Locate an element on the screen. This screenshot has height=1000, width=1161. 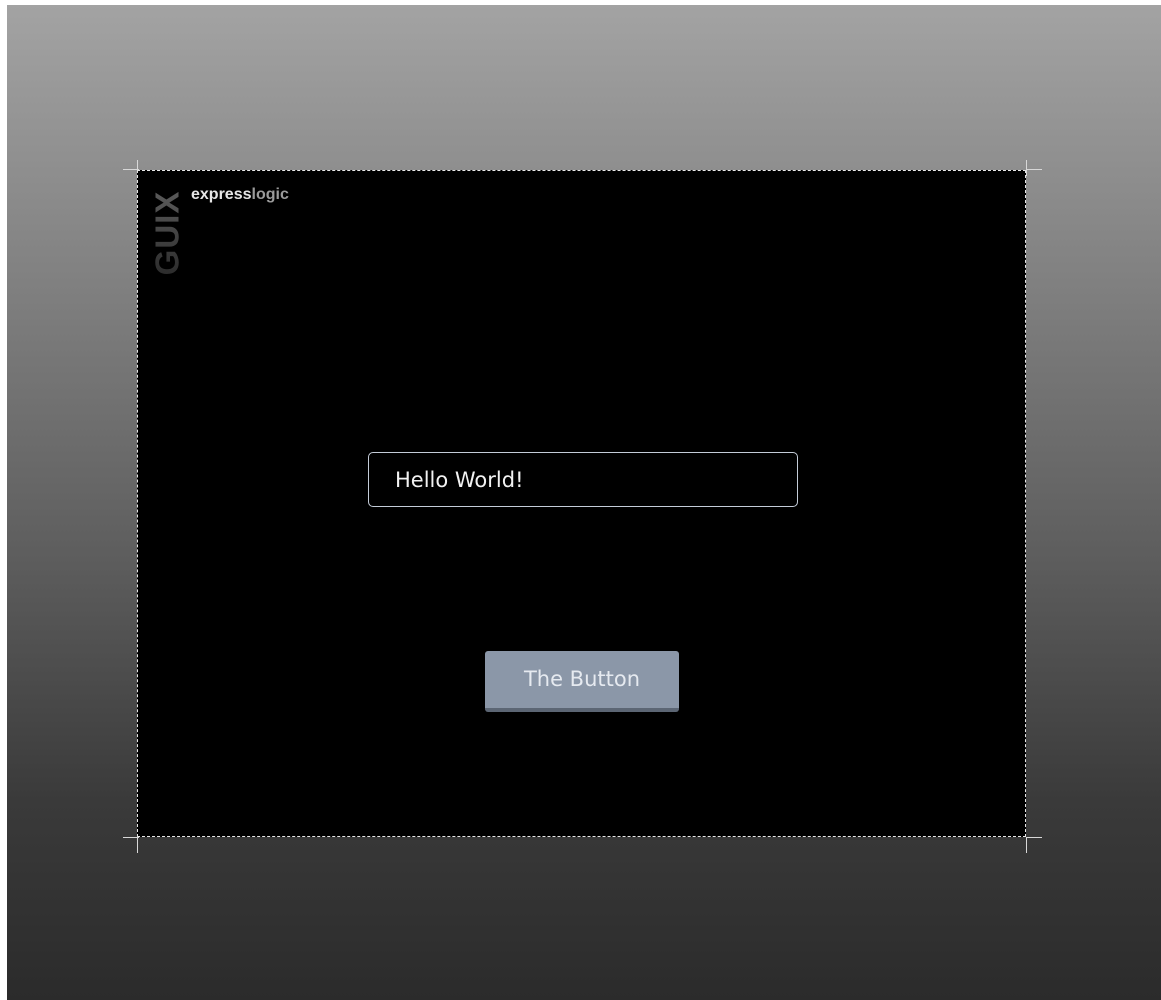
hello-world-prompt: Hello World! is located at coordinates (583, 479).